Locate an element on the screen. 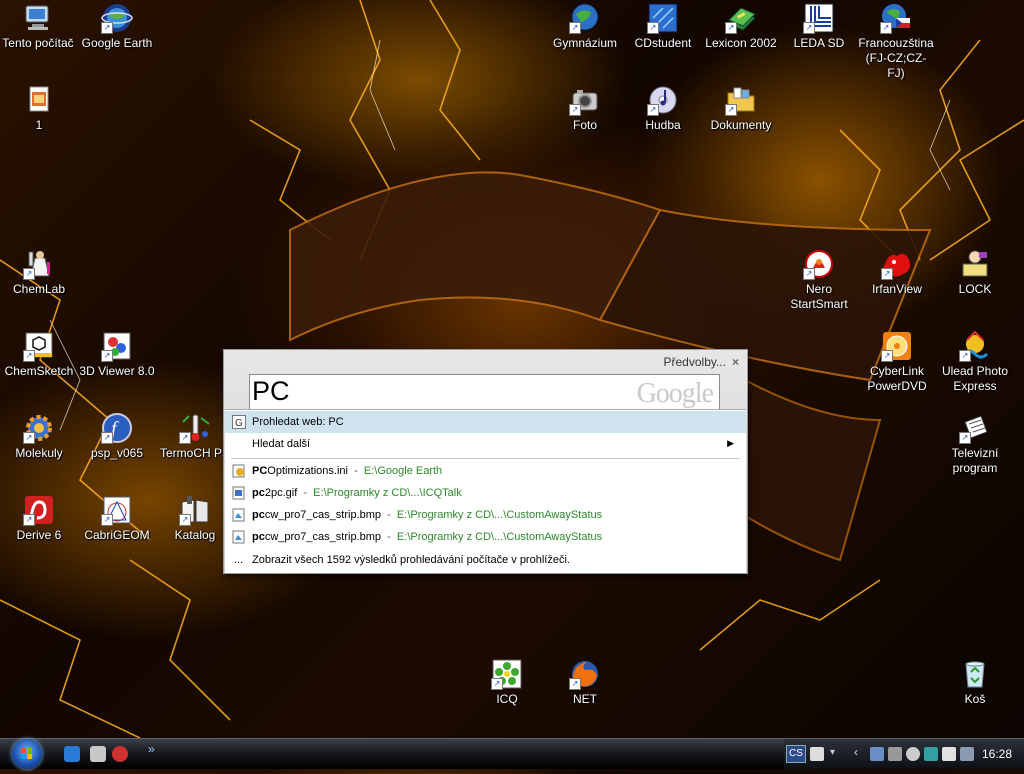  desktop-icon-hudba: ↗ Hudba is located at coordinates (663, 108).